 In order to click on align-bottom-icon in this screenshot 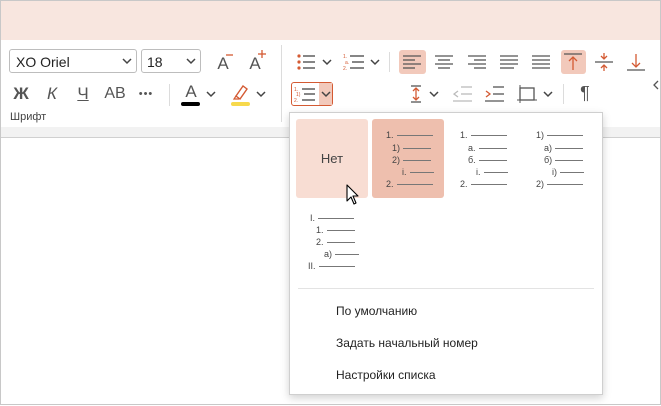, I will do `click(636, 62)`.